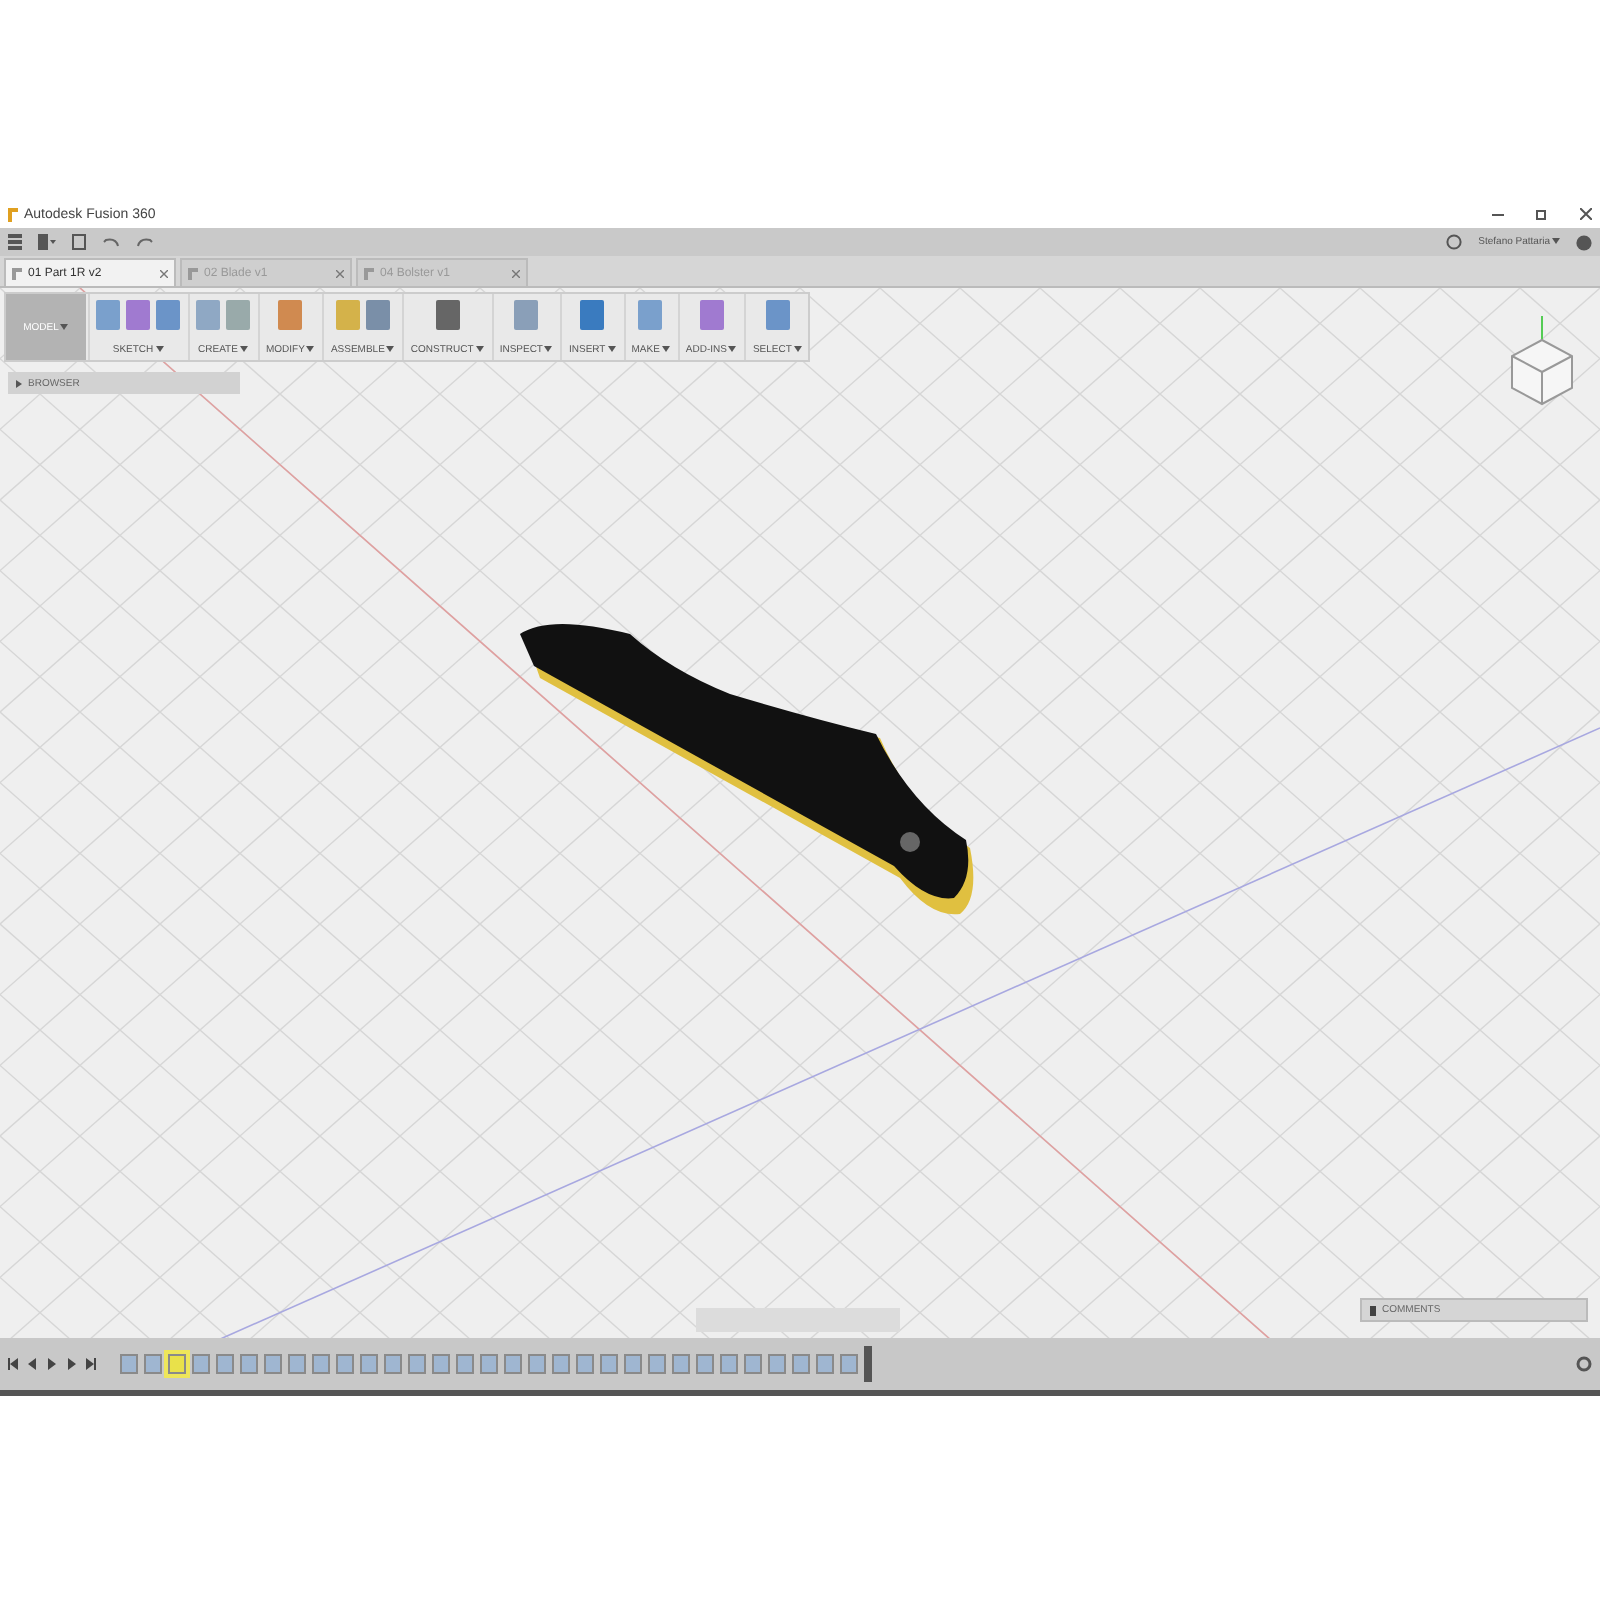 Image resolution: width=1600 pixels, height=1600 pixels. Describe the element at coordinates (798, 1320) in the screenshot. I see `navigation-toolbar` at that location.